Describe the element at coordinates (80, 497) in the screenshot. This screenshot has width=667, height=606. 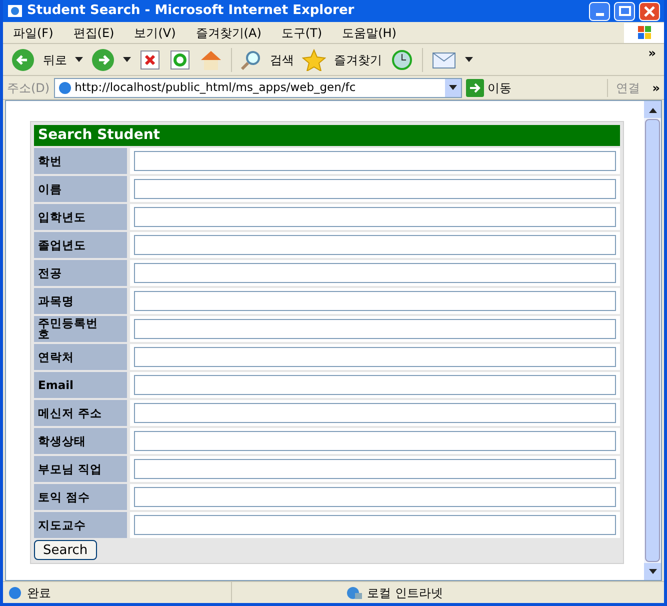
I see `field-label: 토익 점수` at that location.